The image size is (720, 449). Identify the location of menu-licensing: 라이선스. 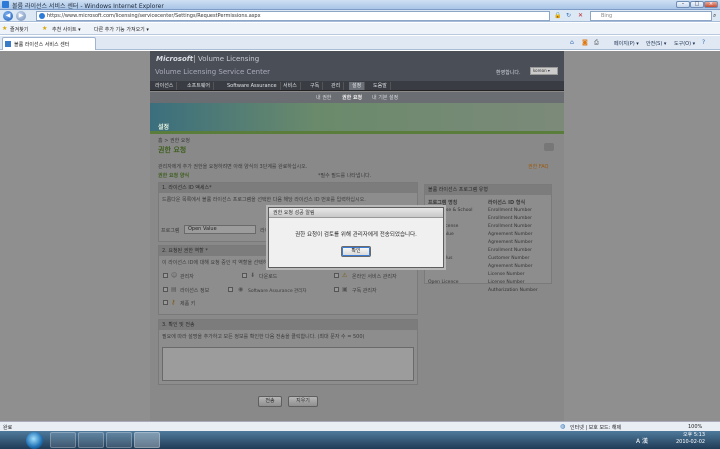
(165, 86).